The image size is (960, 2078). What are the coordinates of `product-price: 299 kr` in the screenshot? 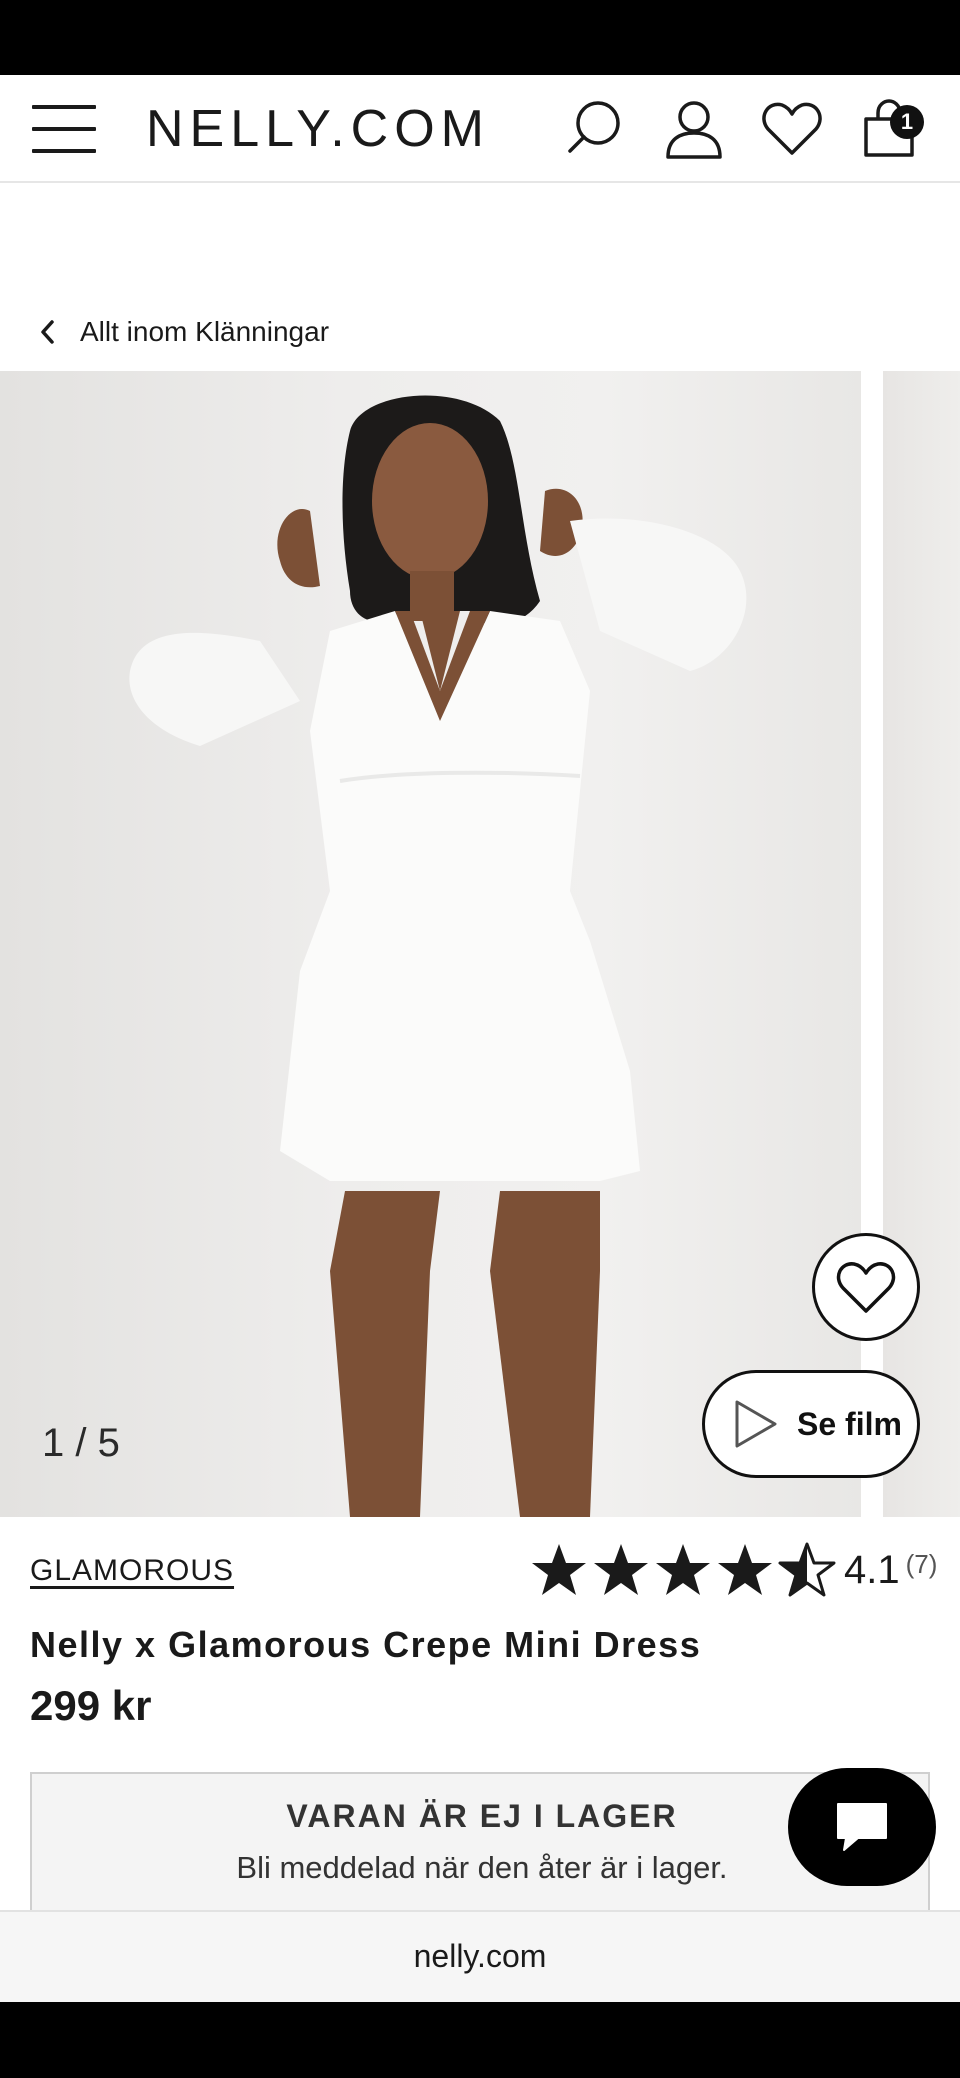 It's located at (91, 1705).